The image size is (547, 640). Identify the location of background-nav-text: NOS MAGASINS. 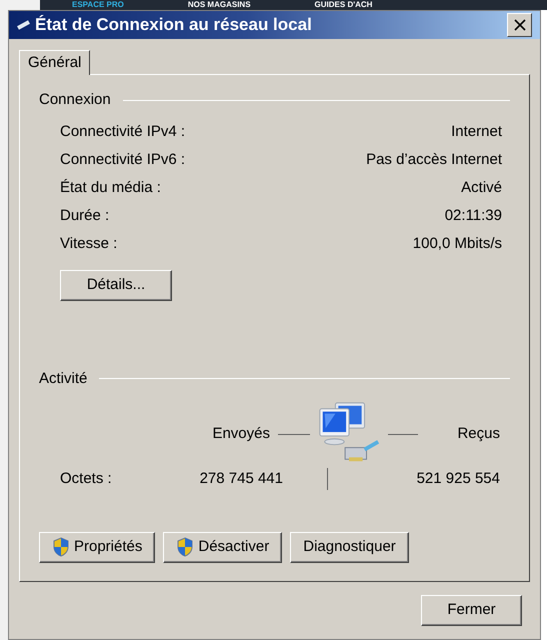
(219, 5).